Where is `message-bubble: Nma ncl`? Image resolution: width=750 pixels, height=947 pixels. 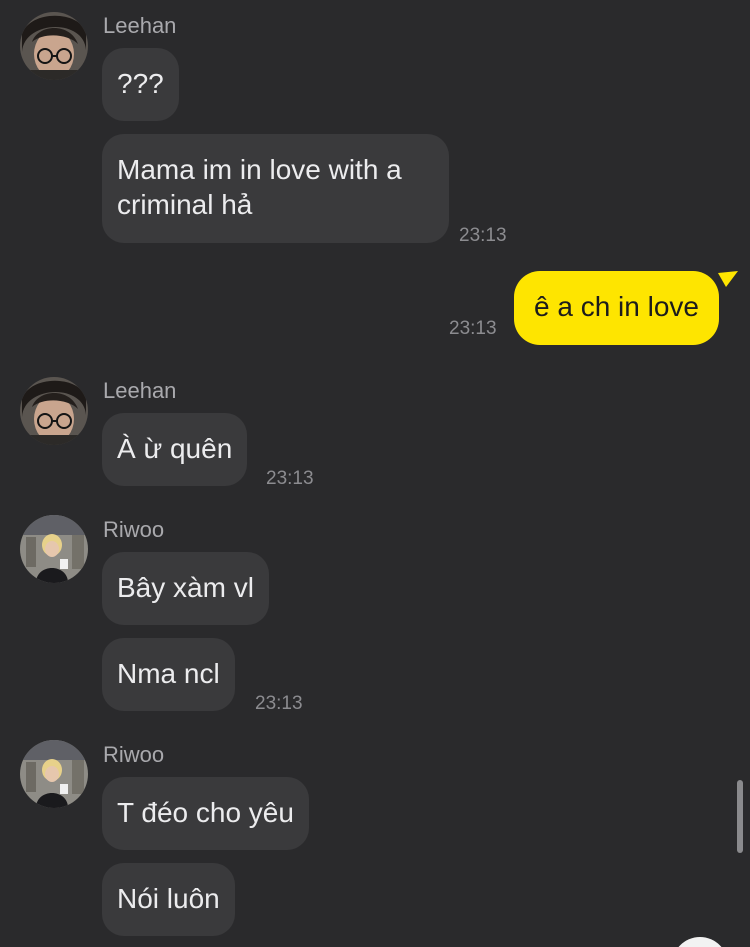
message-bubble: Nma ncl is located at coordinates (168, 674).